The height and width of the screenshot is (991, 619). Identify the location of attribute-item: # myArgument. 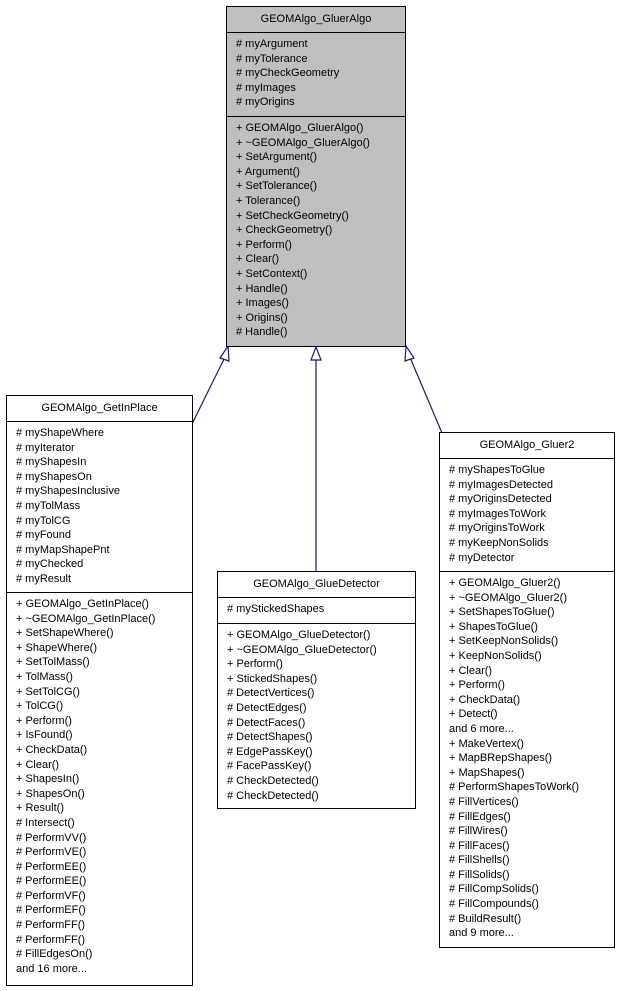
(272, 44).